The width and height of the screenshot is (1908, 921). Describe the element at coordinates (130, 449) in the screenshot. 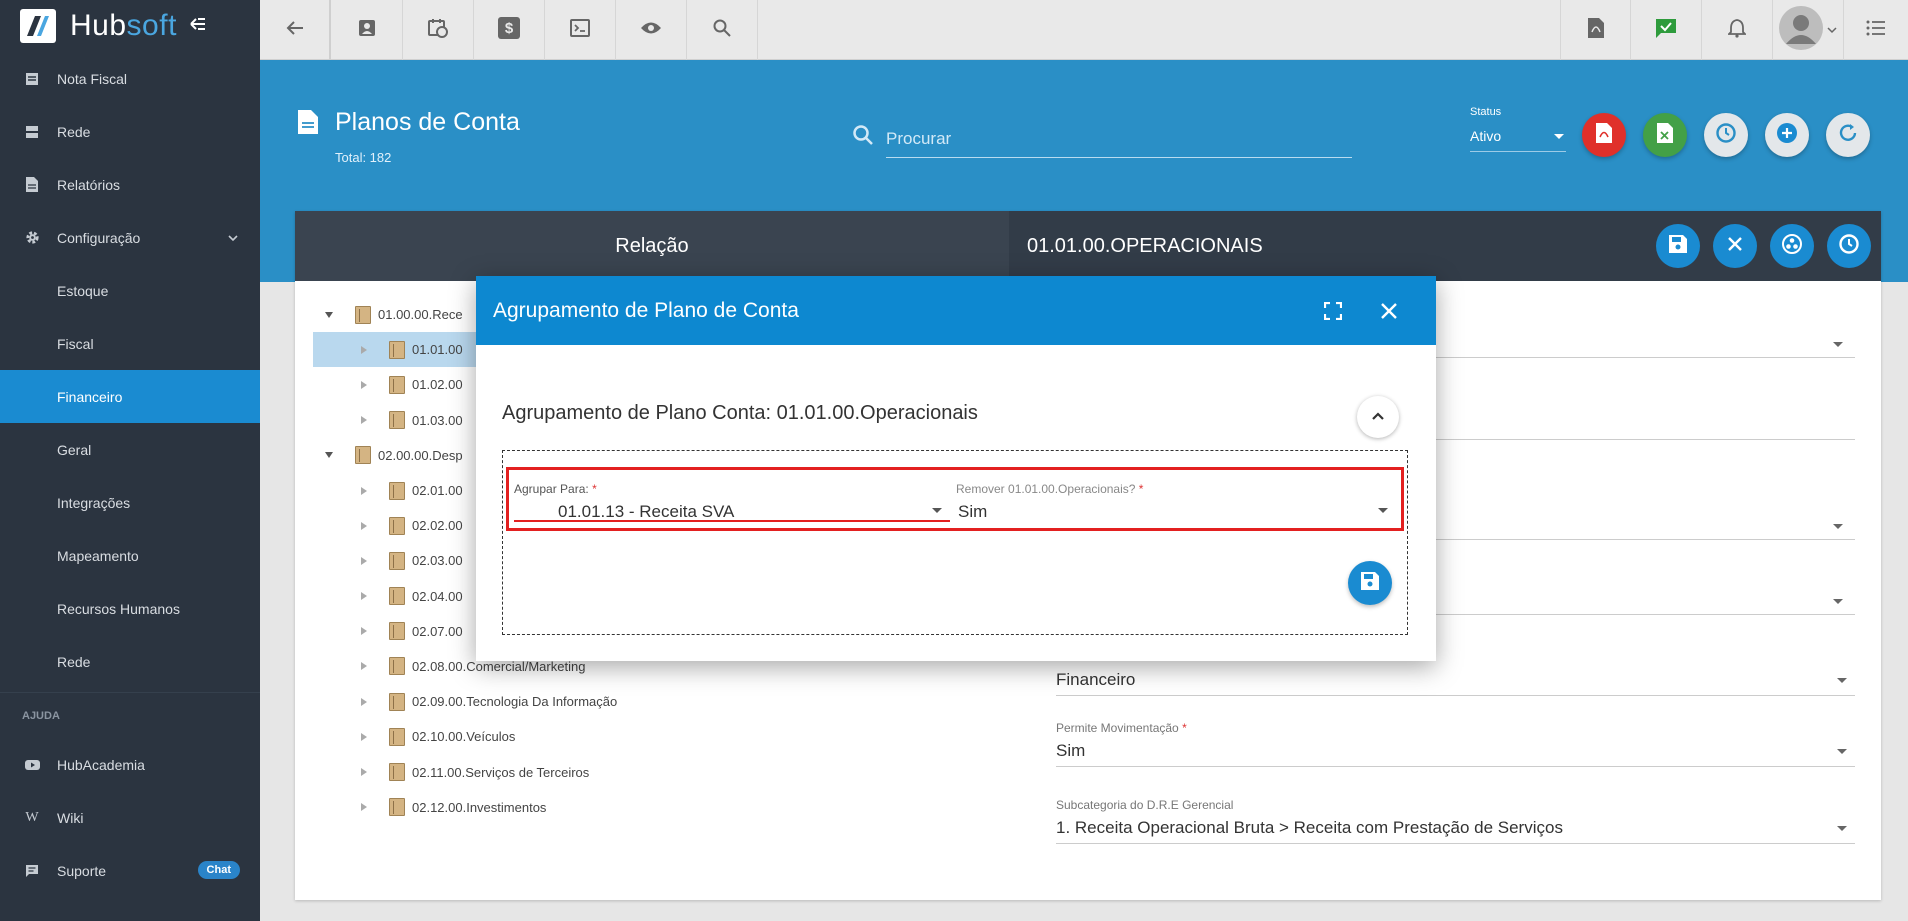

I see `sidebar-item-geral: Geral` at that location.